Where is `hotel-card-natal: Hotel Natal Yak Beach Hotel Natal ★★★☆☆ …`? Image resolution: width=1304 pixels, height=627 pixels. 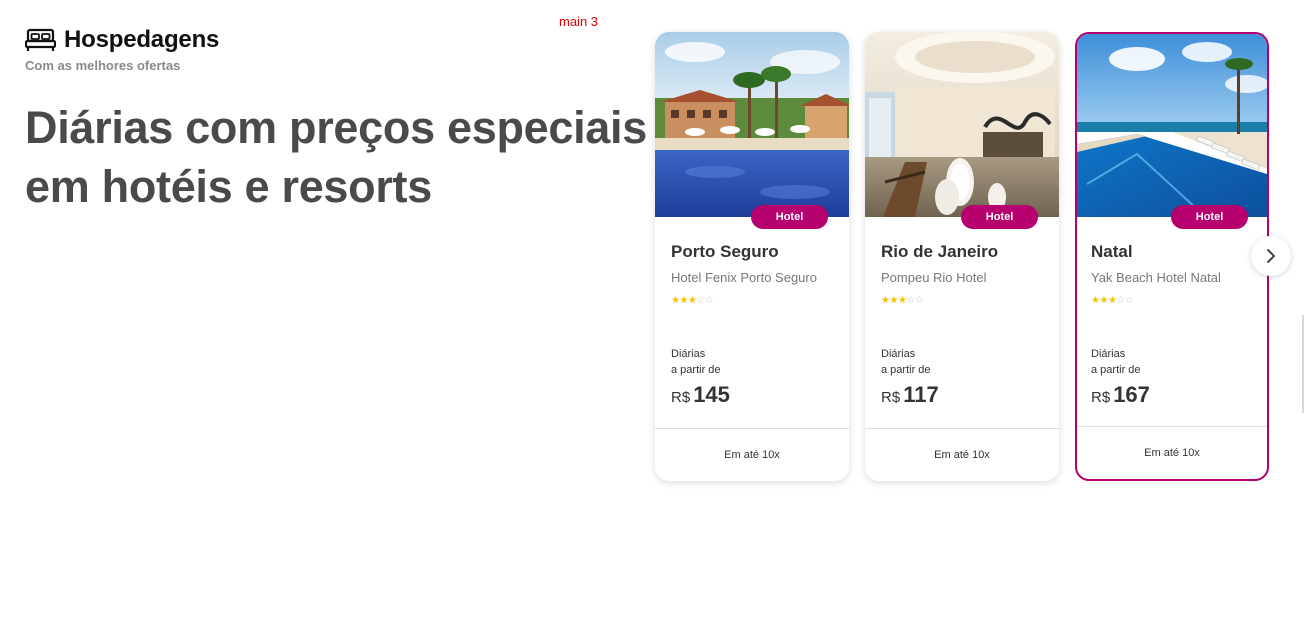
hotel-card-natal: Hotel Natal Yak Beach Hotel Natal ★★★☆☆ … is located at coordinates (1172, 256).